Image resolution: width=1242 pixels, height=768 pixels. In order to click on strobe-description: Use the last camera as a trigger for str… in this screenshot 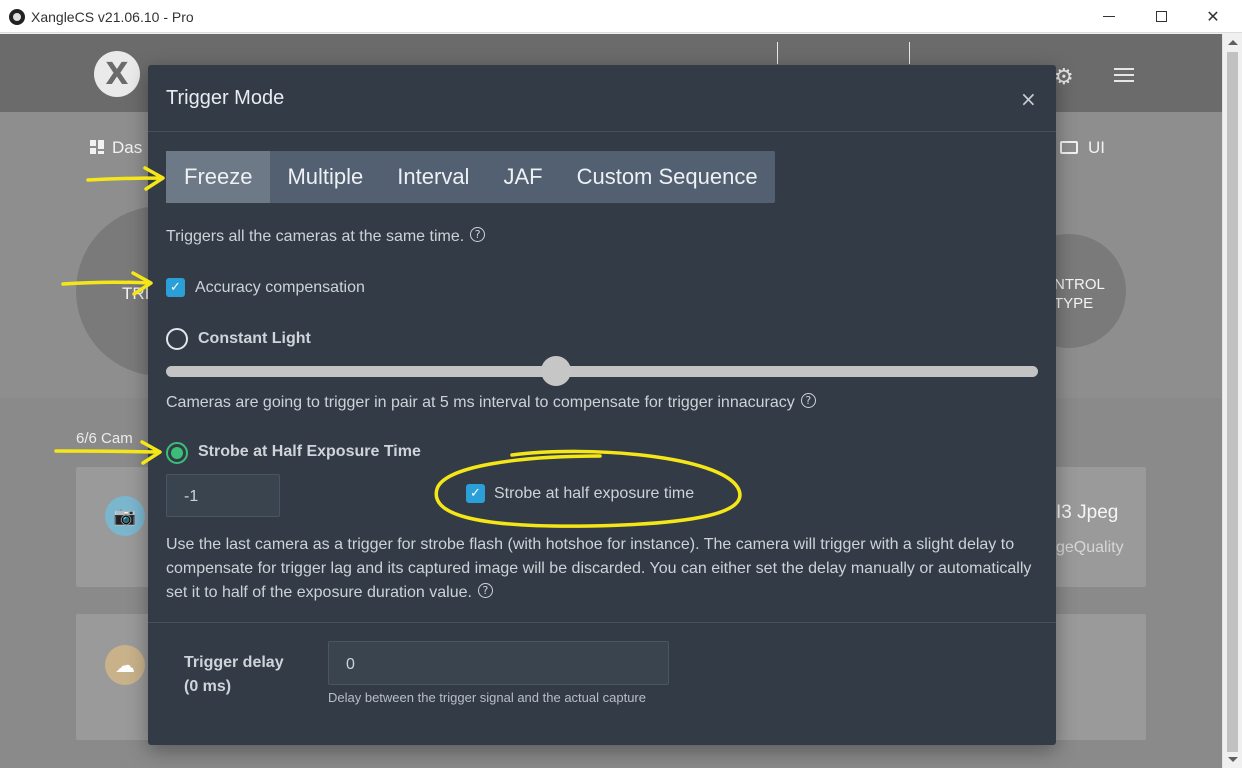, I will do `click(606, 569)`.